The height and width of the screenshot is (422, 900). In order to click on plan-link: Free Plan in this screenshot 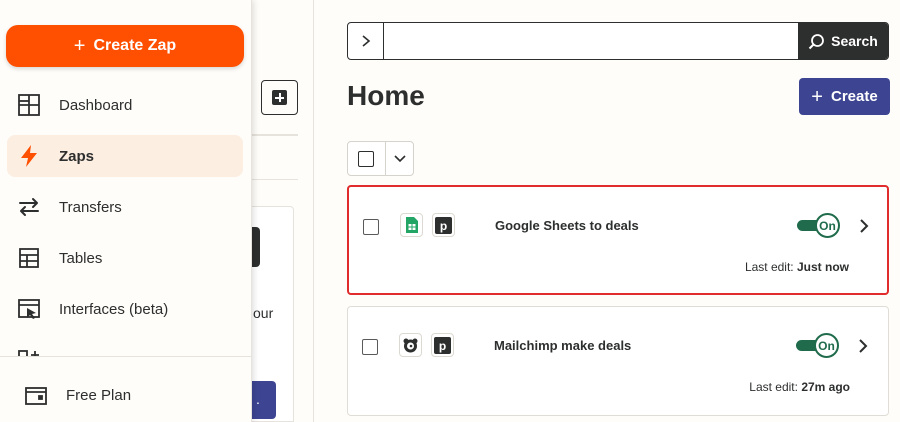, I will do `click(129, 395)`.